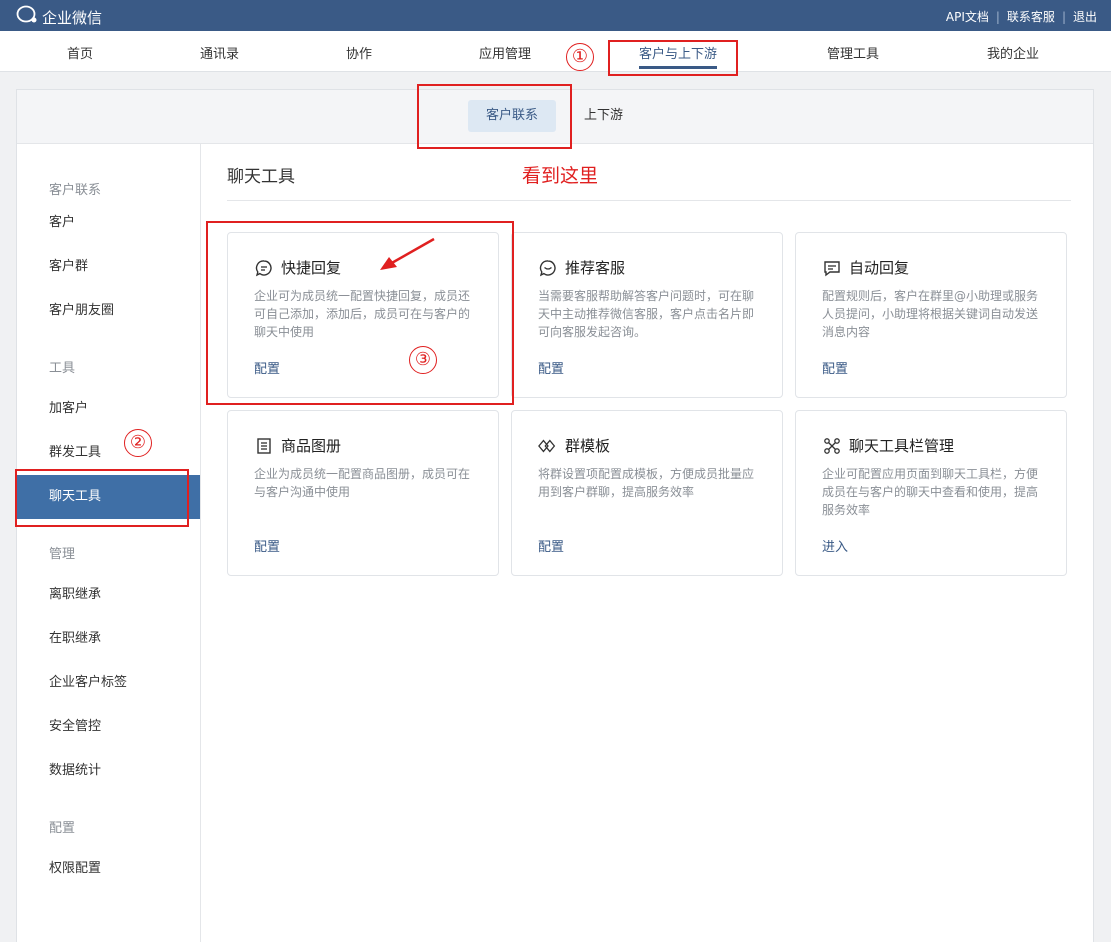  What do you see at coordinates (603, 116) in the screenshot?
I see `tab-upstream-downstream: 上下游` at bounding box center [603, 116].